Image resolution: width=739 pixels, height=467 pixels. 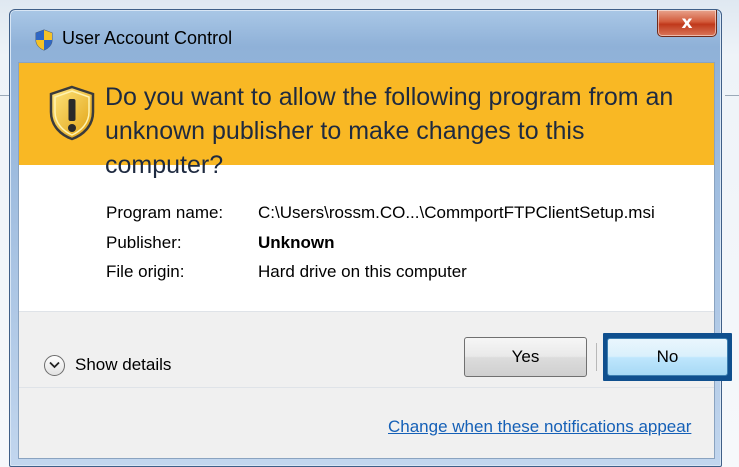 What do you see at coordinates (165, 212) in the screenshot?
I see `program-name-label: Program name:` at bounding box center [165, 212].